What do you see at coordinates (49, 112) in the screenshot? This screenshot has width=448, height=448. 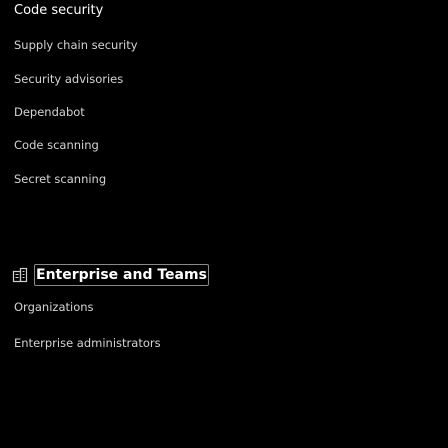 I see `menu-item-dependabot: Dependabot` at bounding box center [49, 112].